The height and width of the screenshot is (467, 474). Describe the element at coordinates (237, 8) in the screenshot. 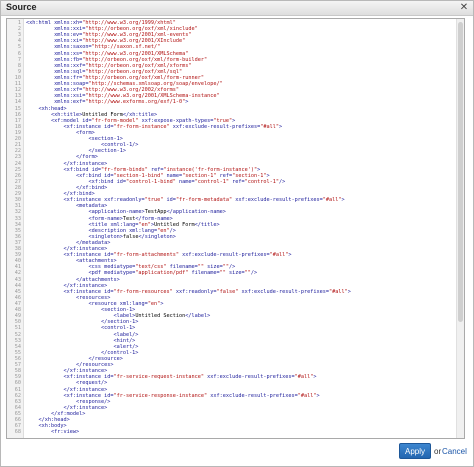

I see `dialog-titlebar: Source ✕` at that location.